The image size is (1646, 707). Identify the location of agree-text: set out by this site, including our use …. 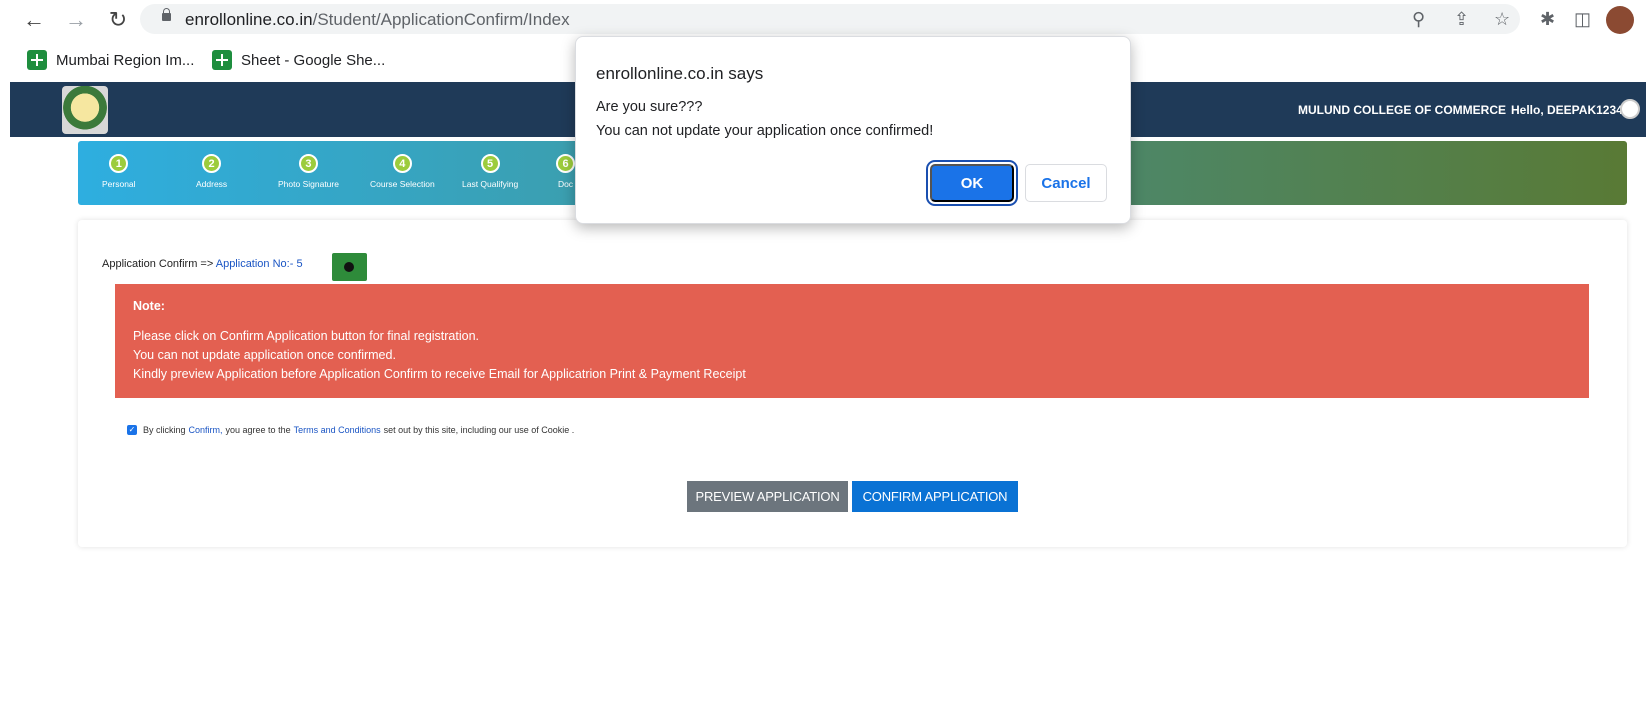
(479, 430).